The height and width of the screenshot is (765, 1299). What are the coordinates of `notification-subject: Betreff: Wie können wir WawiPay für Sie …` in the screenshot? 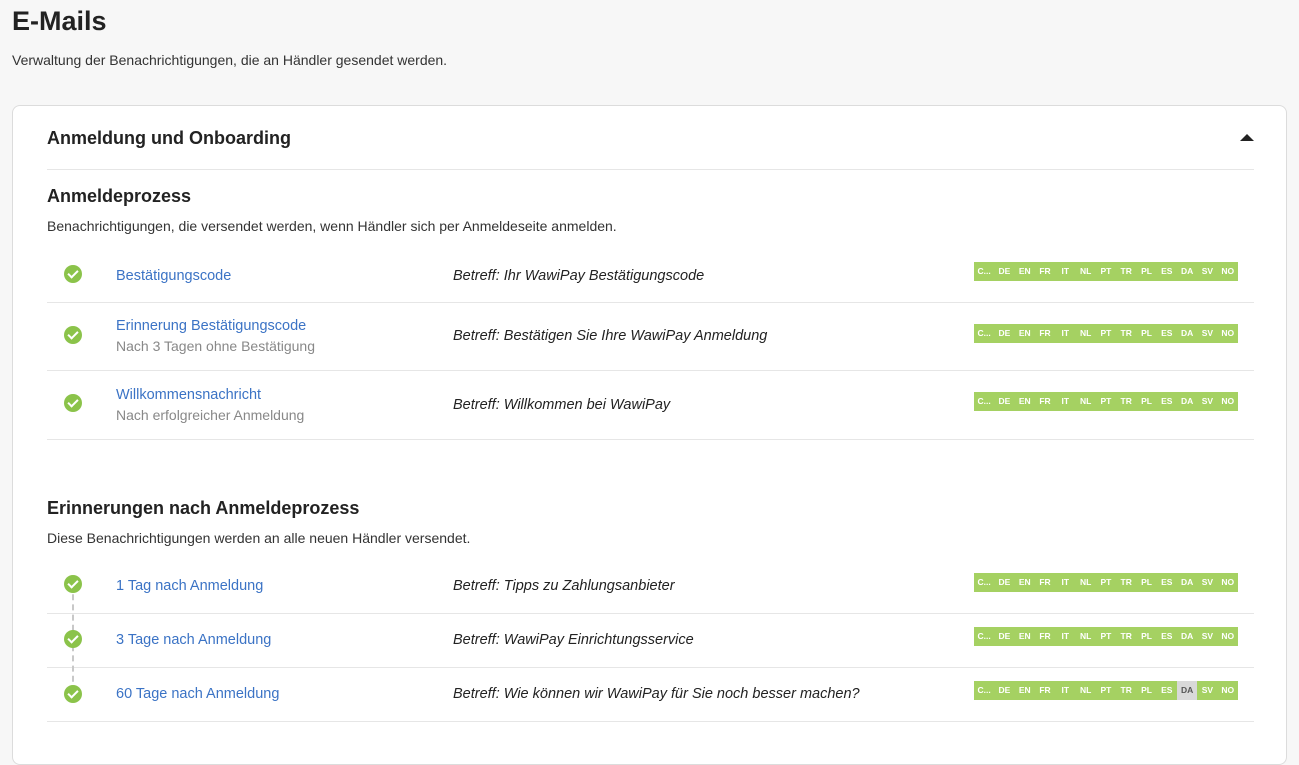 It's located at (656, 694).